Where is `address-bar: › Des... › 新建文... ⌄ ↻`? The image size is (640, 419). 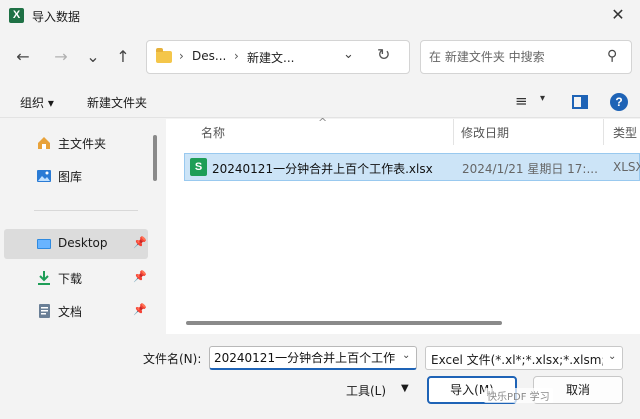
address-bar: › Des... › 新建文... ⌄ ↻ is located at coordinates (278, 57).